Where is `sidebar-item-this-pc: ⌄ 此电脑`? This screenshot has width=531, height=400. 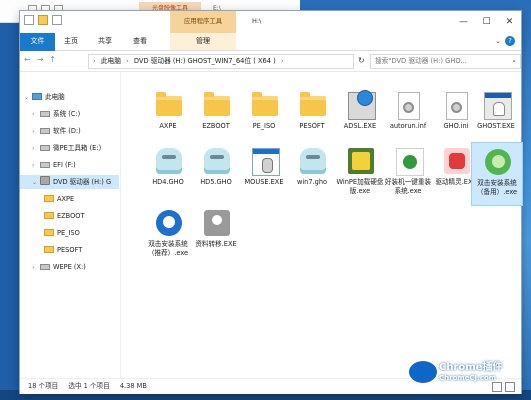
sidebar-item-this-pc: ⌄ 此电脑 is located at coordinates (44, 97).